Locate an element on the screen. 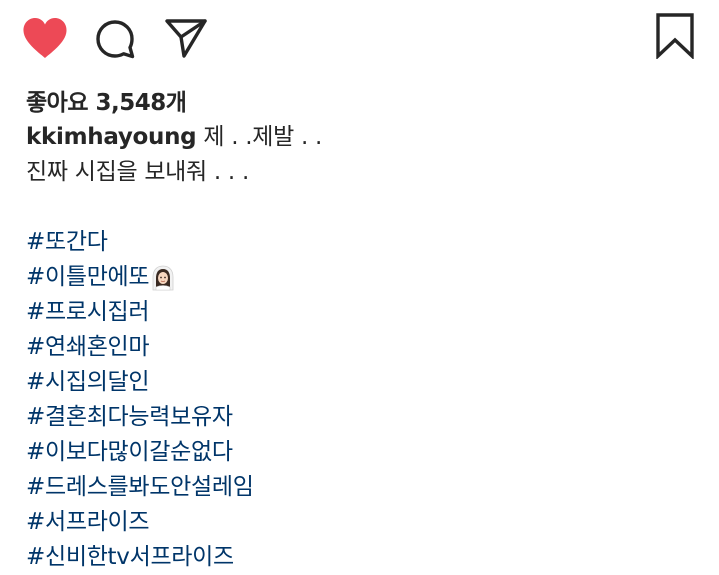  hashtag-link: #결혼최다능력보유자 is located at coordinates (366, 417).